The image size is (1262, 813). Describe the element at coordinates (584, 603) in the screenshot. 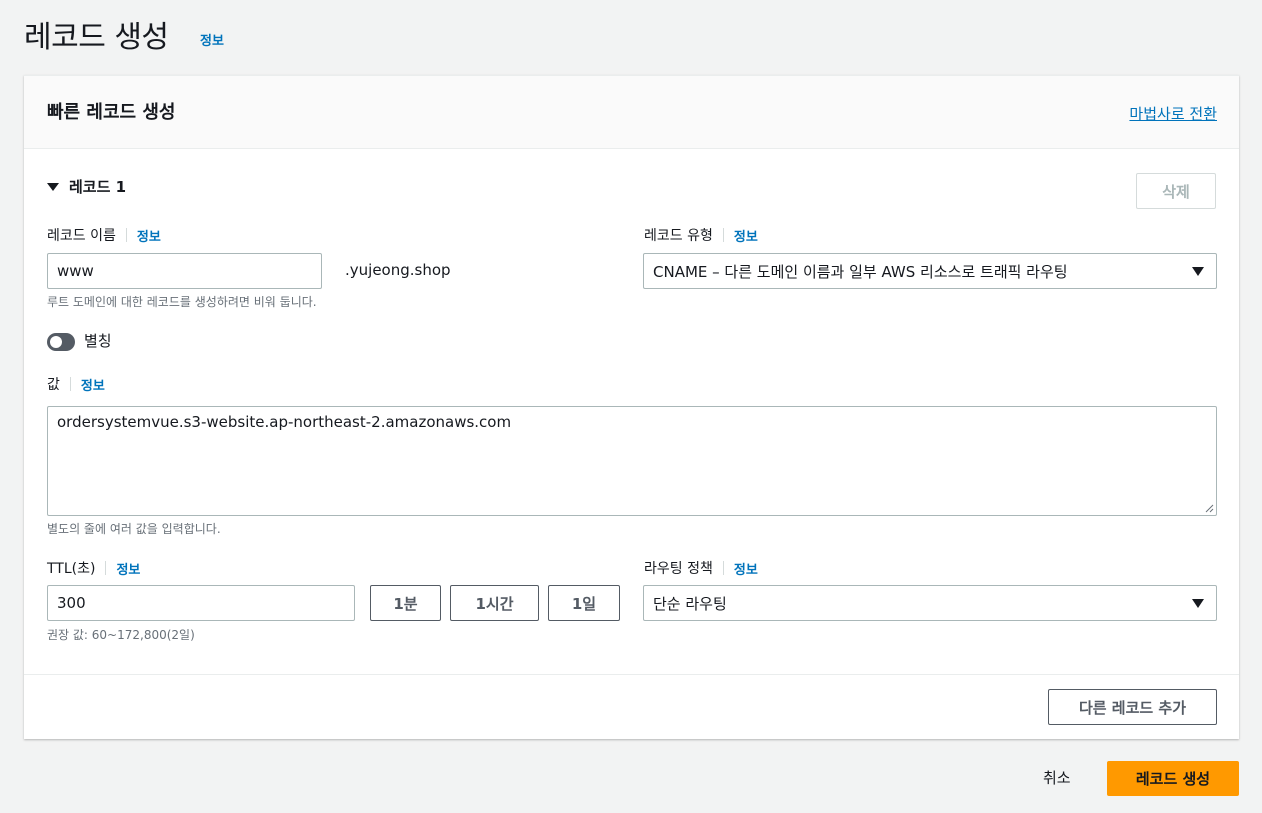

I see `ttl-1day-button: 1일` at that location.